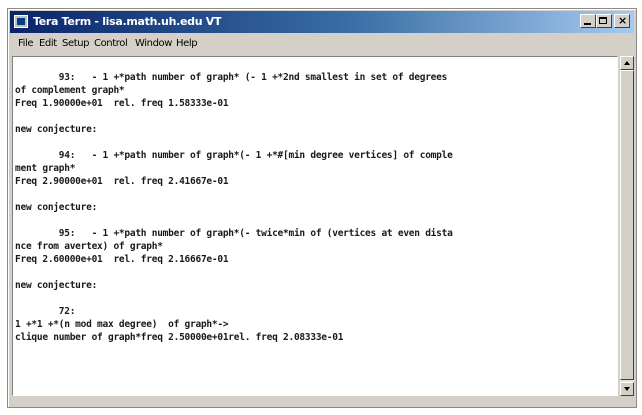  I want to click on vertical-scrollbar, so click(627, 226).